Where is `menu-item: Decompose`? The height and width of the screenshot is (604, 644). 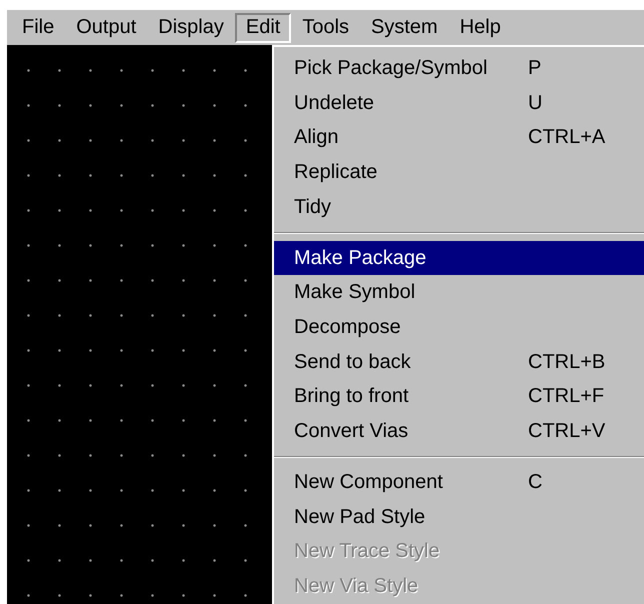 menu-item: Decompose is located at coordinates (459, 327).